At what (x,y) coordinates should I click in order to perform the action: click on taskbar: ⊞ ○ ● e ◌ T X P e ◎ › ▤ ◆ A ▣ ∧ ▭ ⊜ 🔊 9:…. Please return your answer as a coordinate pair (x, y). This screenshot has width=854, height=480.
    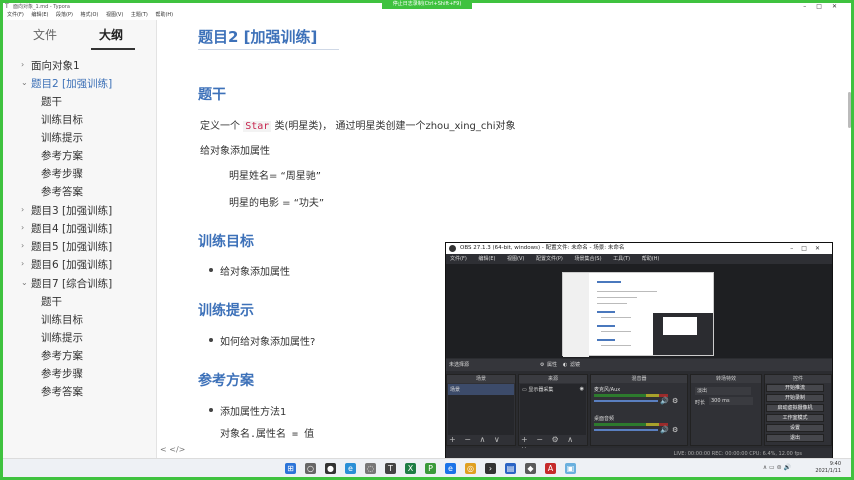
    Looking at the image, I should click on (427, 467).